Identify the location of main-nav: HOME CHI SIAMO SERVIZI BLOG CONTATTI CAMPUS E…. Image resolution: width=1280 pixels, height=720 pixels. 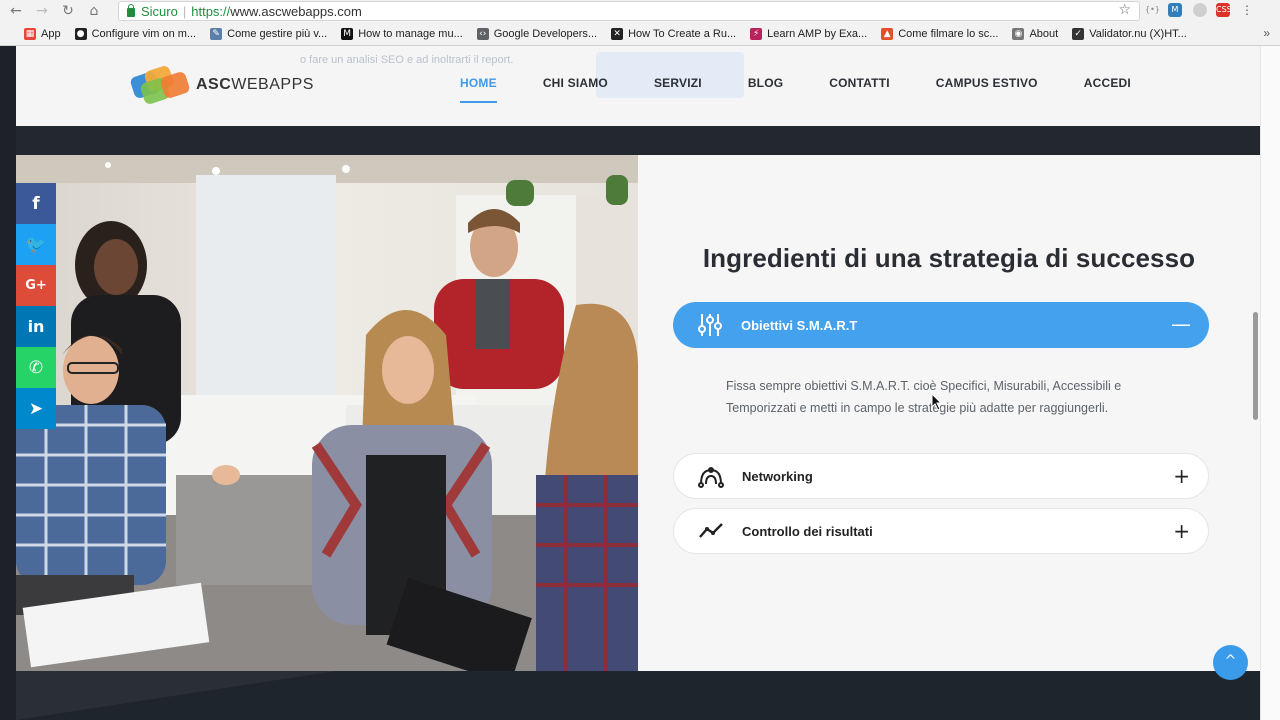
(818, 89).